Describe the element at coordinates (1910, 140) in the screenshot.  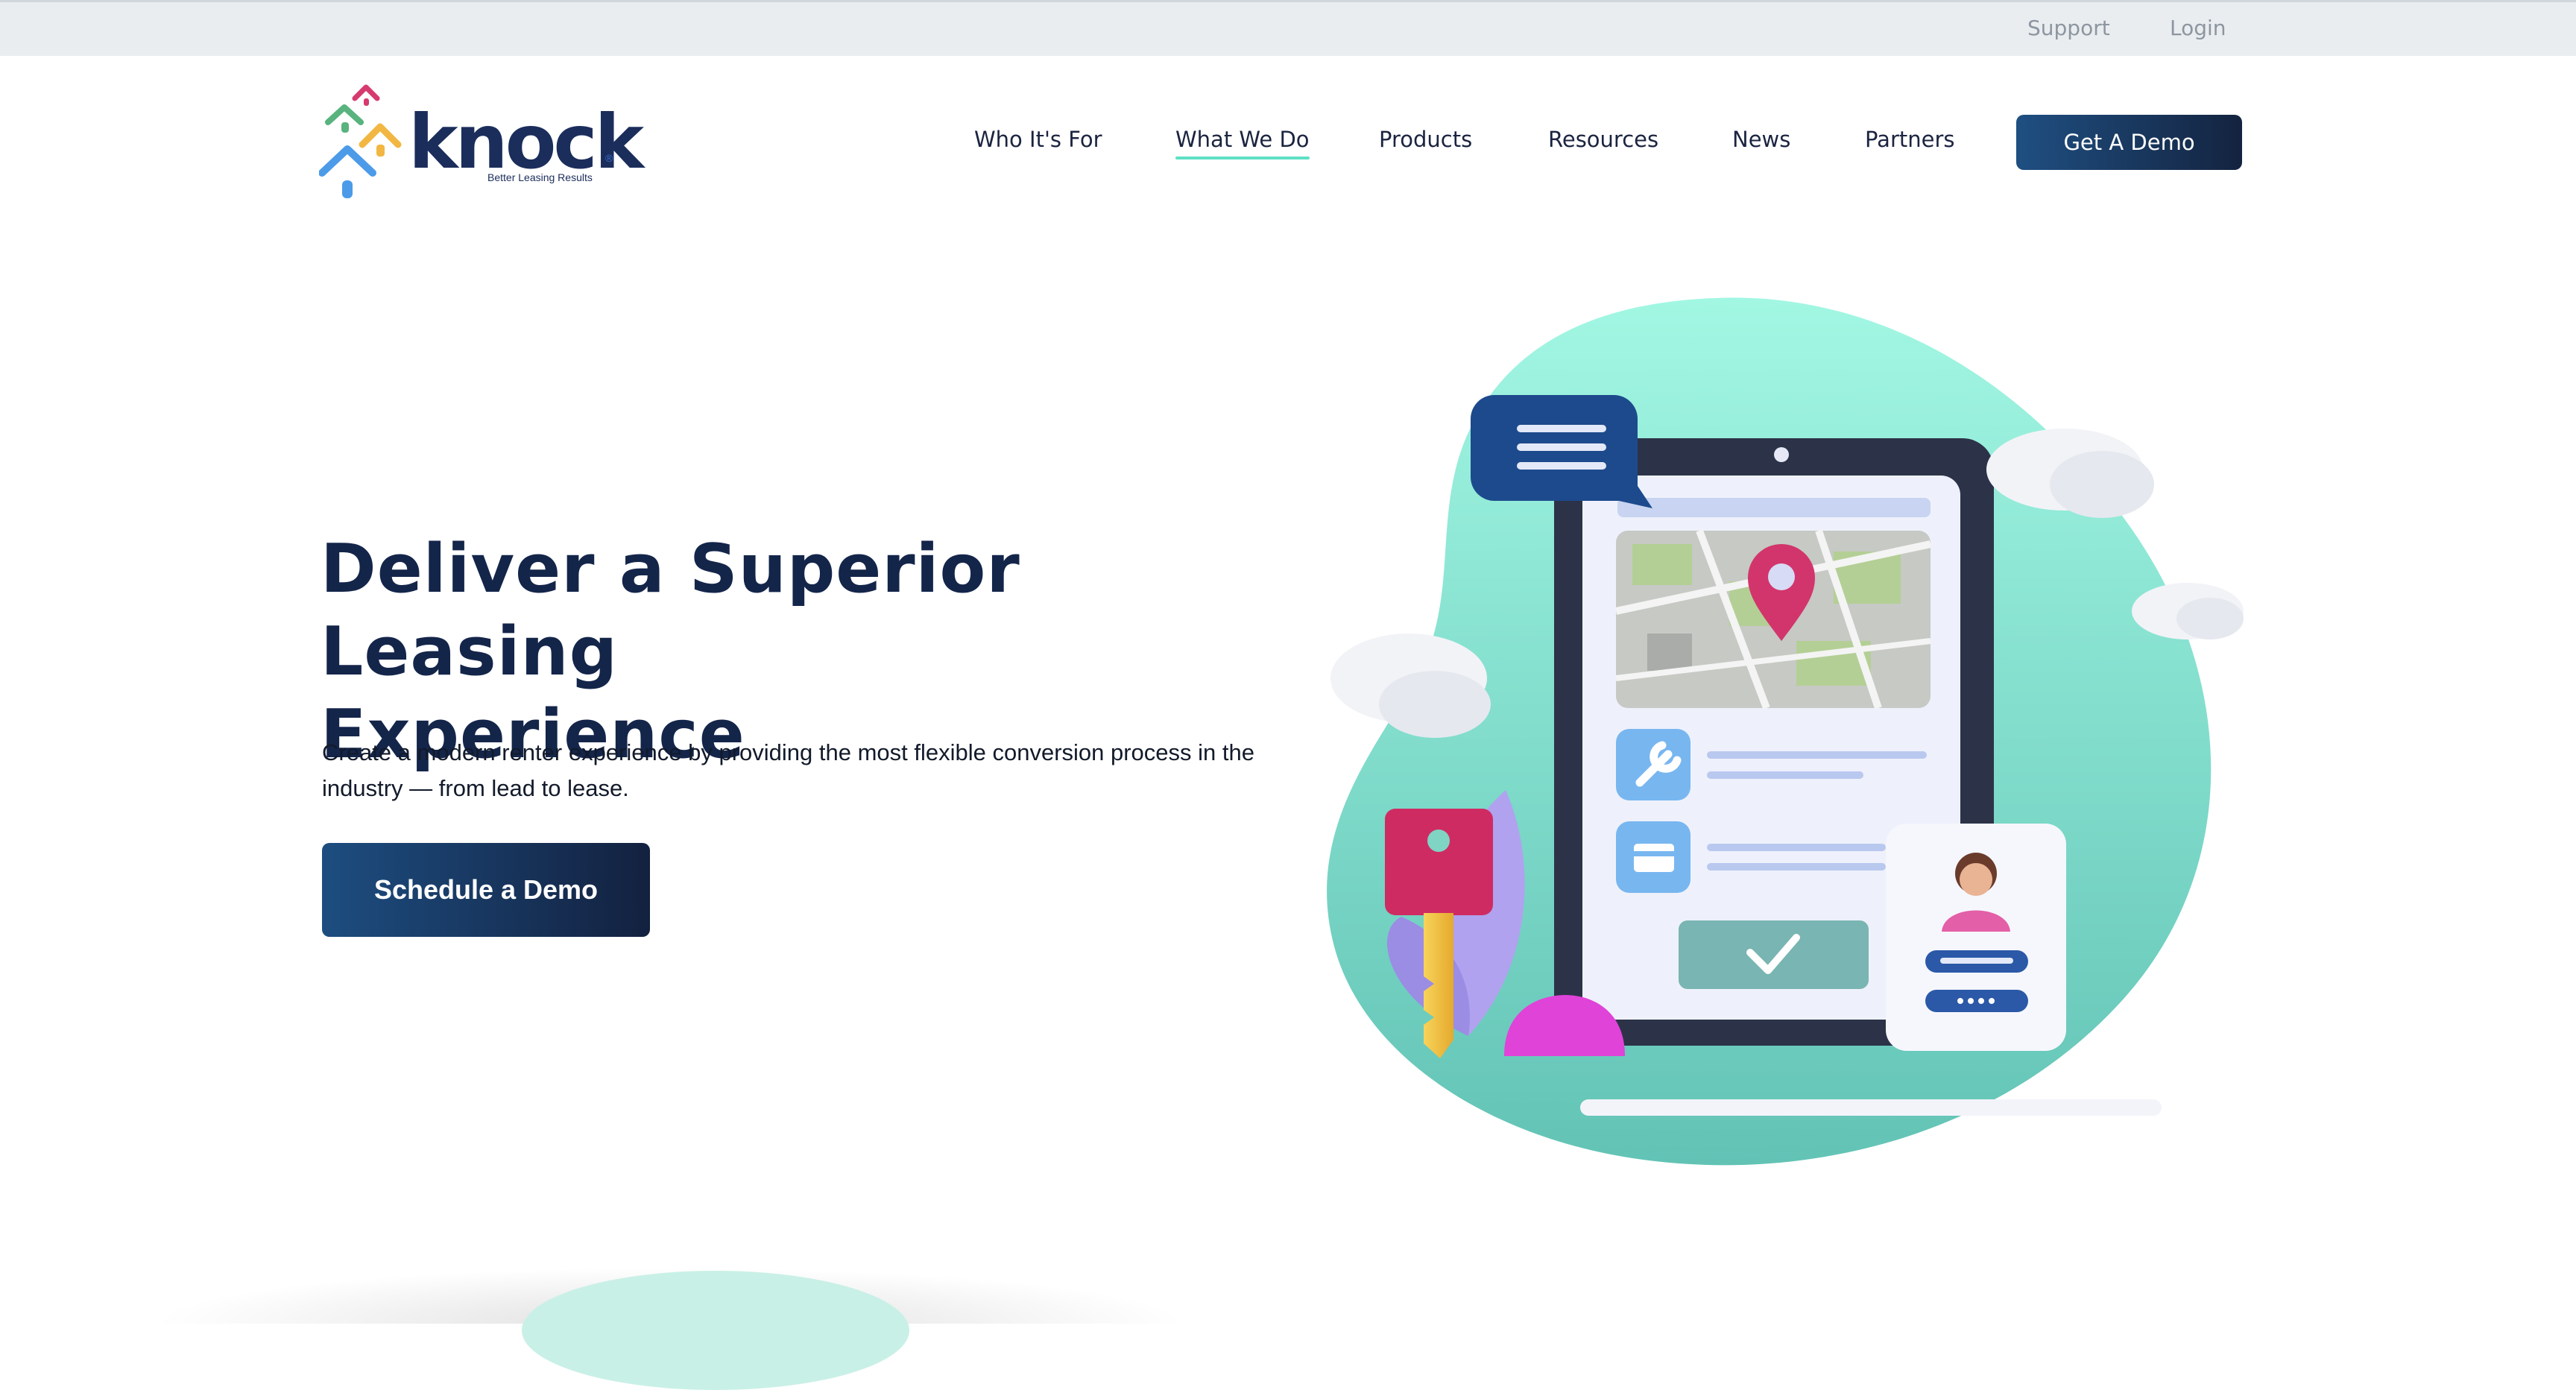
I see `nav-partners: Partners` at that location.